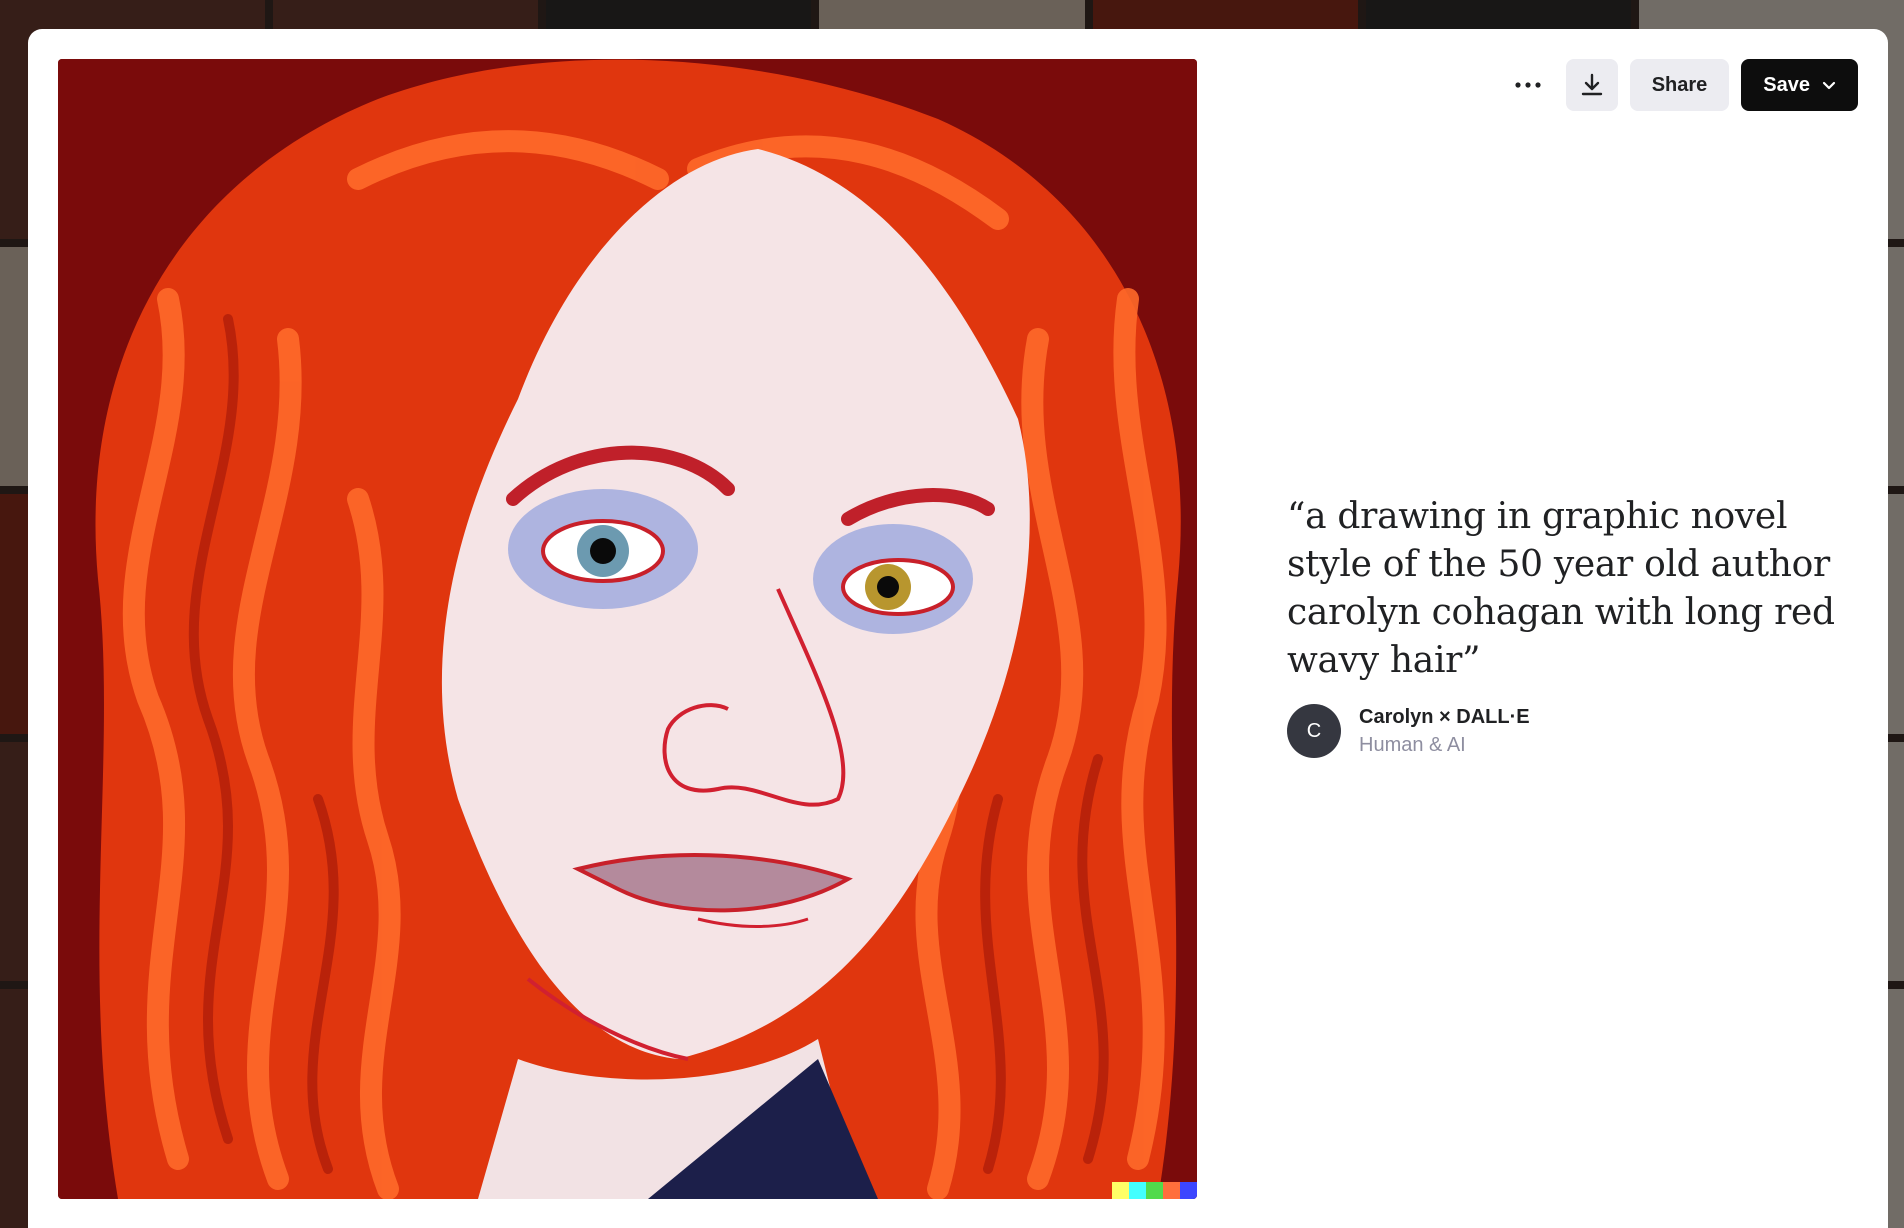  I want to click on avatar: C, so click(1314, 731).